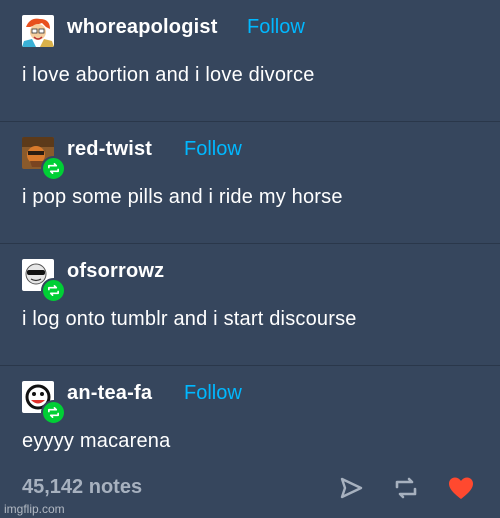  Describe the element at coordinates (142, 27) in the screenshot. I see `username: whoreapologist` at that location.